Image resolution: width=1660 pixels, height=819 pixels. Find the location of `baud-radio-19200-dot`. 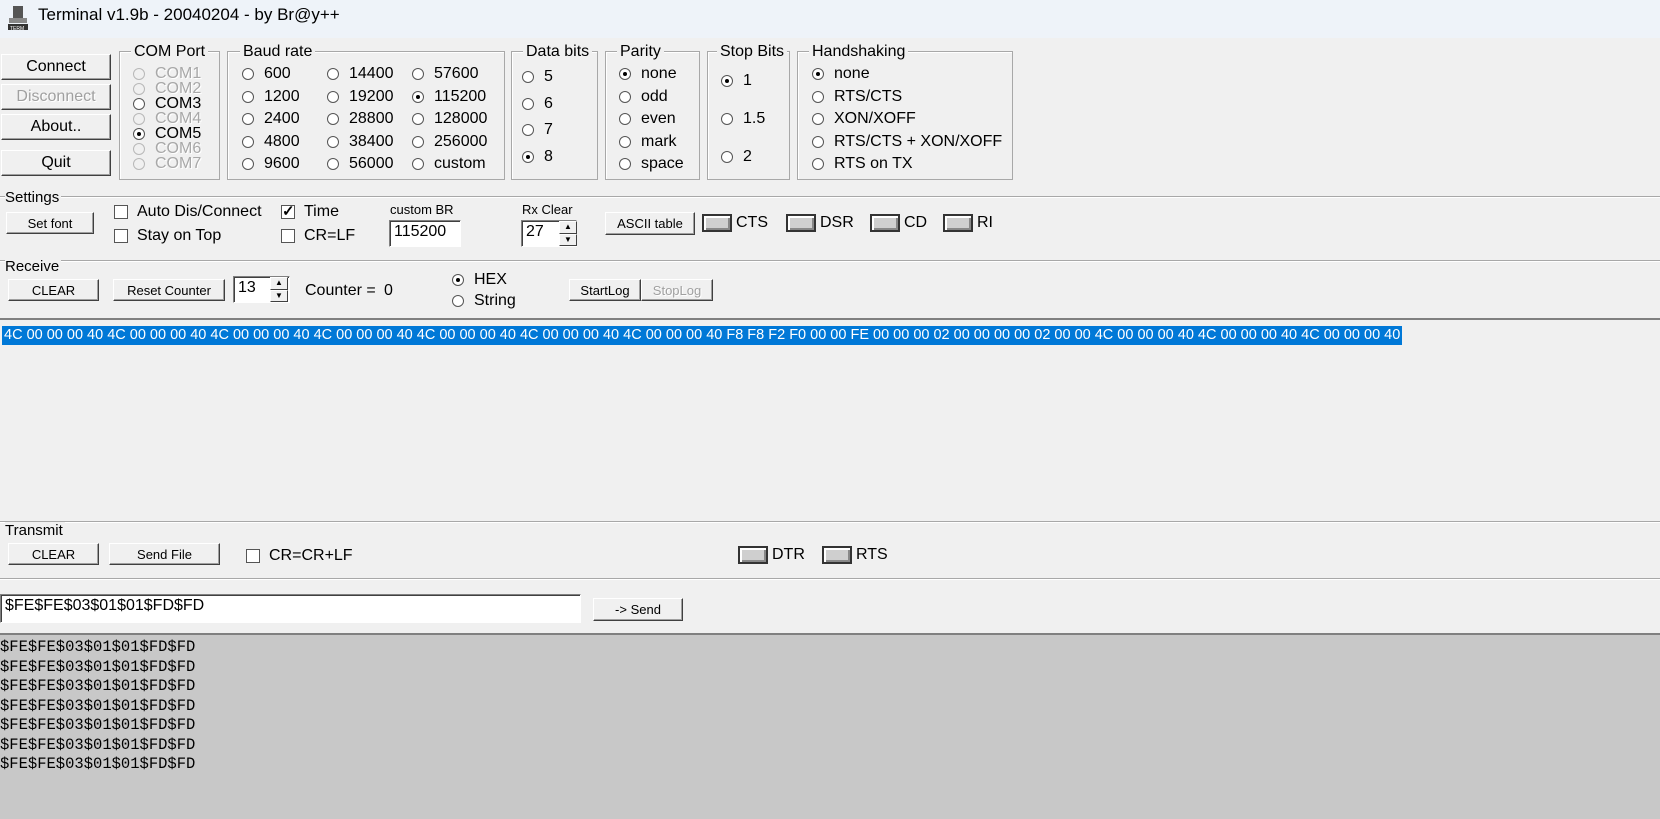

baud-radio-19200-dot is located at coordinates (333, 96).